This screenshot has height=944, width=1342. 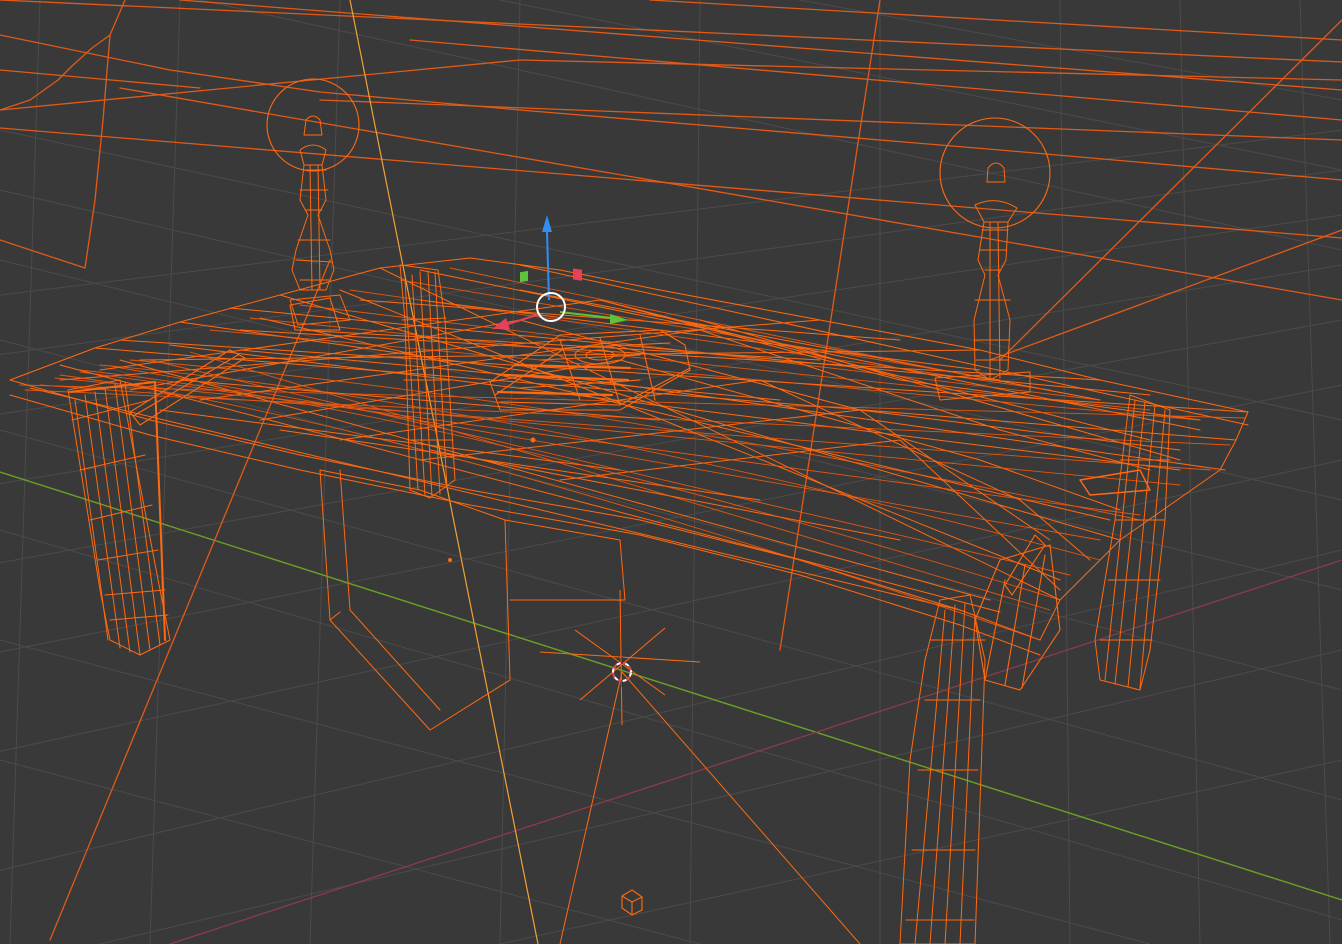 I want to click on candle-right, so click(x=992, y=259).